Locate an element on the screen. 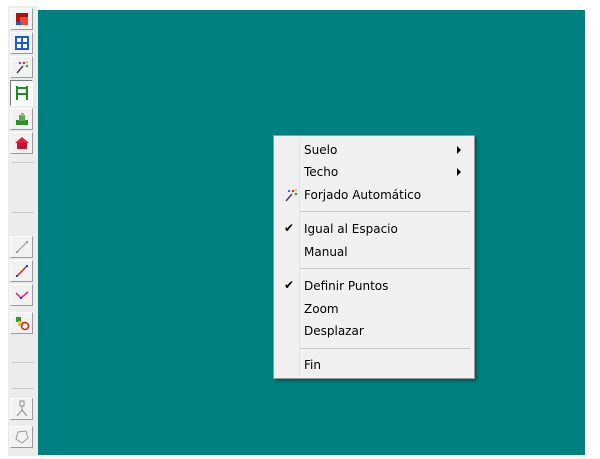 This screenshot has height=459, width=600. red-room-icon is located at coordinates (21, 19).